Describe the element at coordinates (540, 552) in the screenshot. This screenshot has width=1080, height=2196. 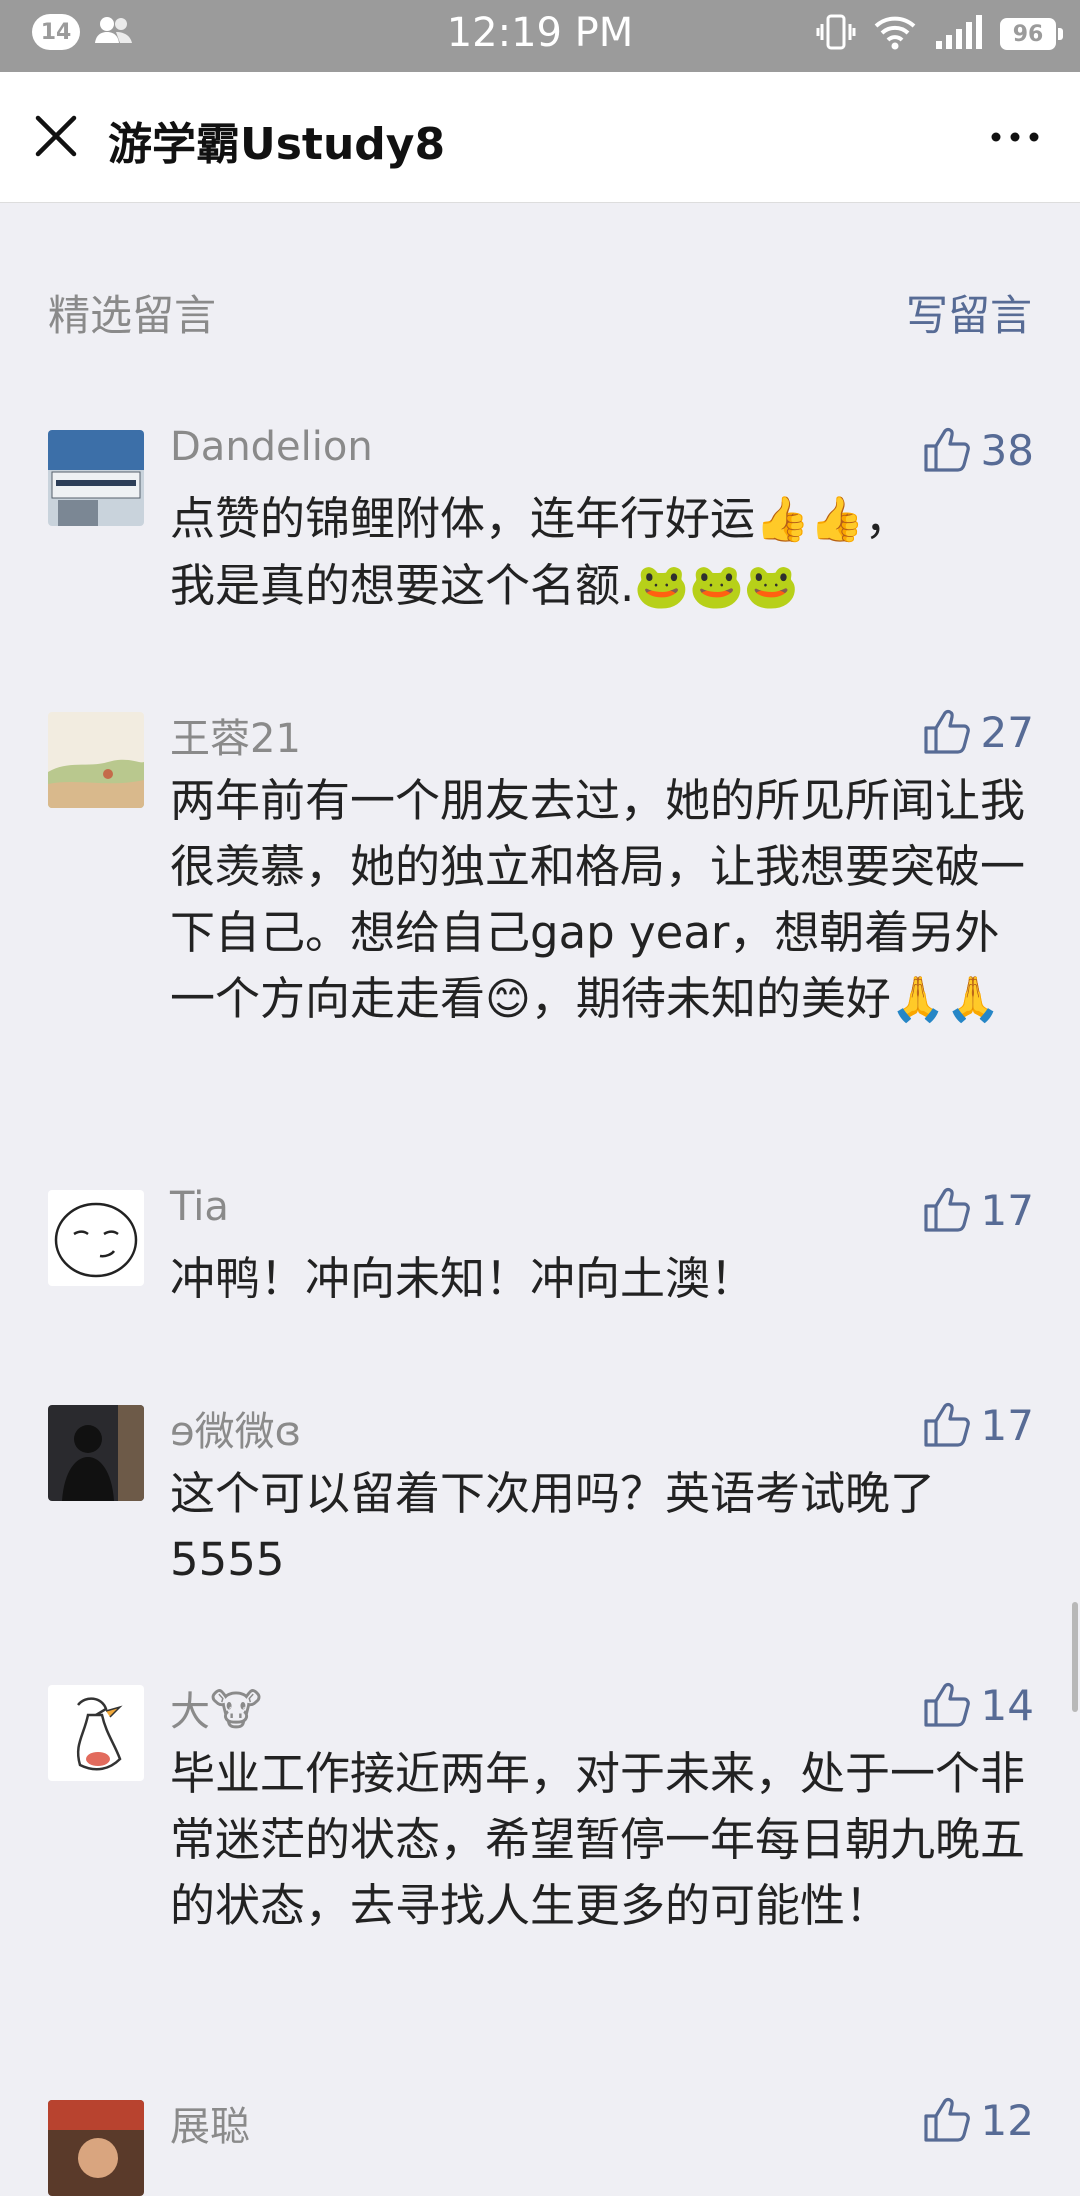
I see `comment-text: 点赞的锦鲤附体，连年行好运👍👍， 我是真的想要这个名额.🐸🐸🐸` at that location.